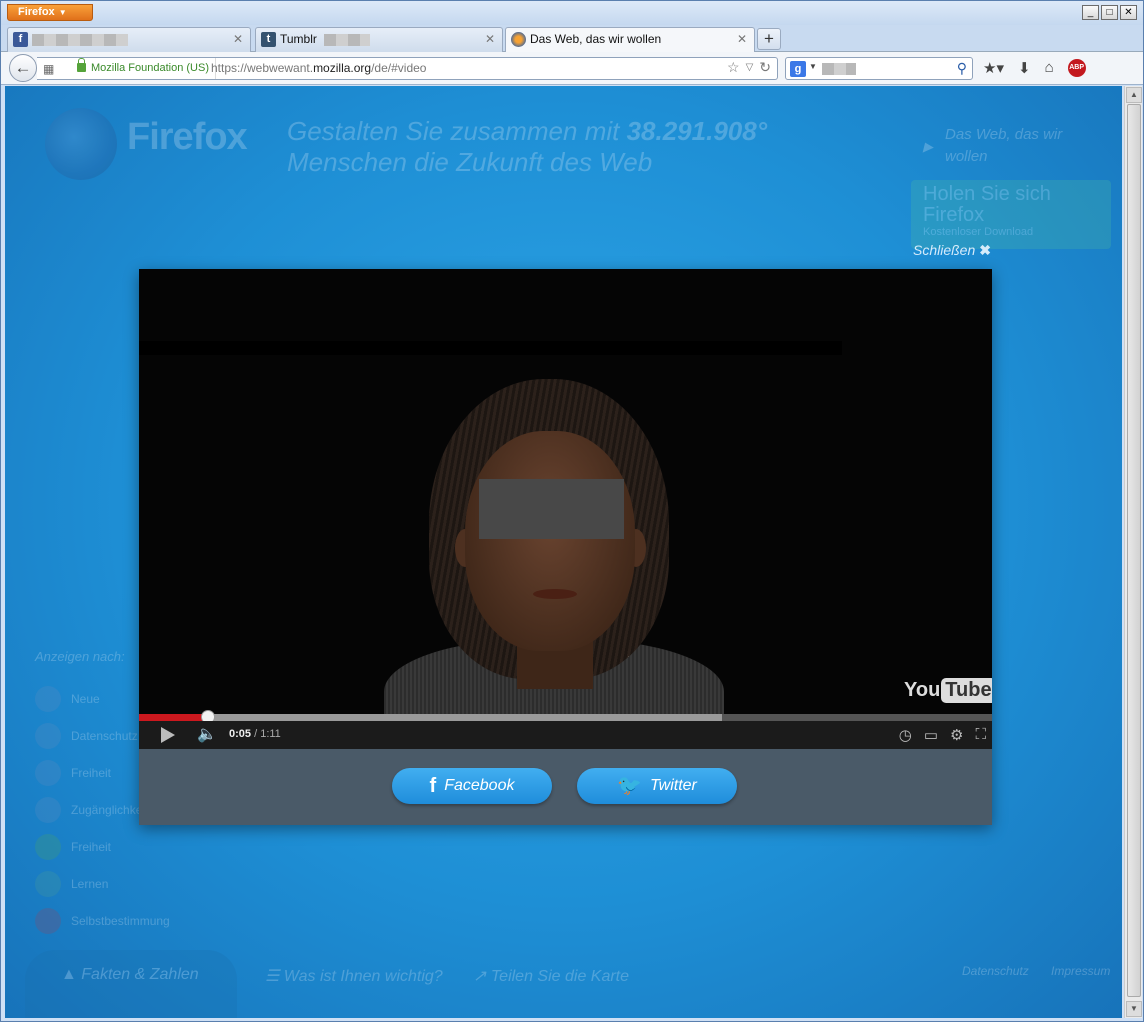 Image resolution: width=1144 pixels, height=1022 pixels. Describe the element at coordinates (48, 920) in the screenshot. I see `gears-icon` at that location.